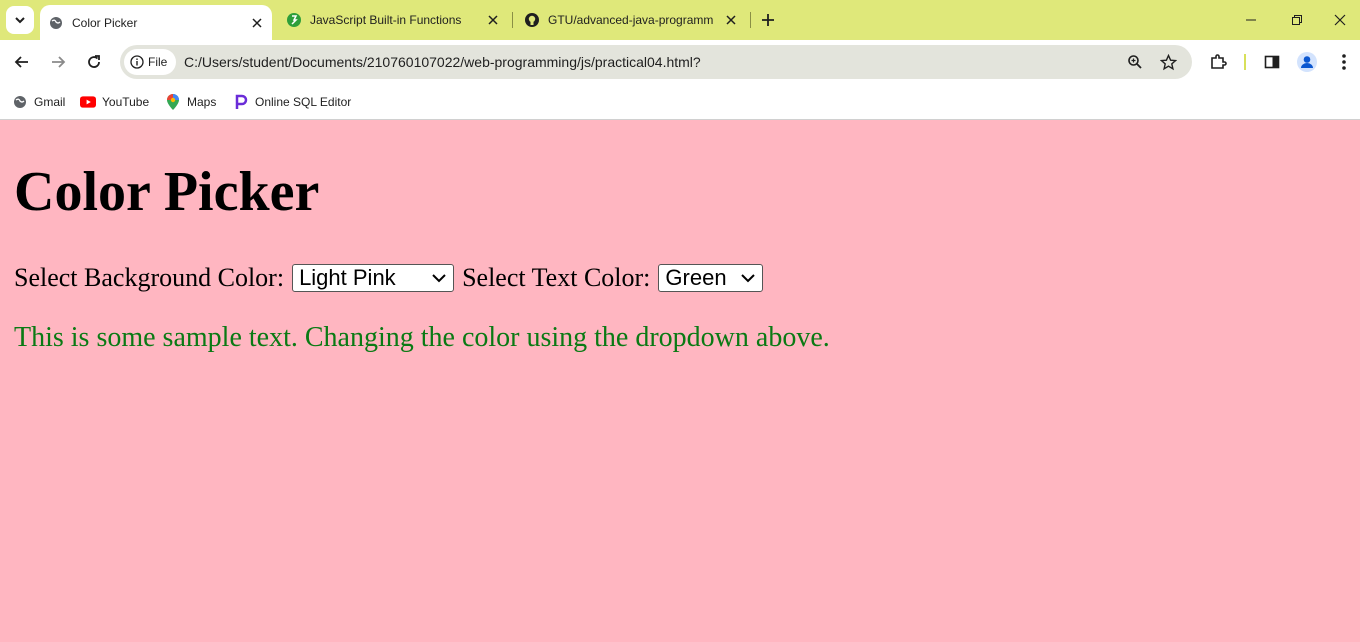  Describe the element at coordinates (88, 102) in the screenshot. I see `youtube-icon` at that location.